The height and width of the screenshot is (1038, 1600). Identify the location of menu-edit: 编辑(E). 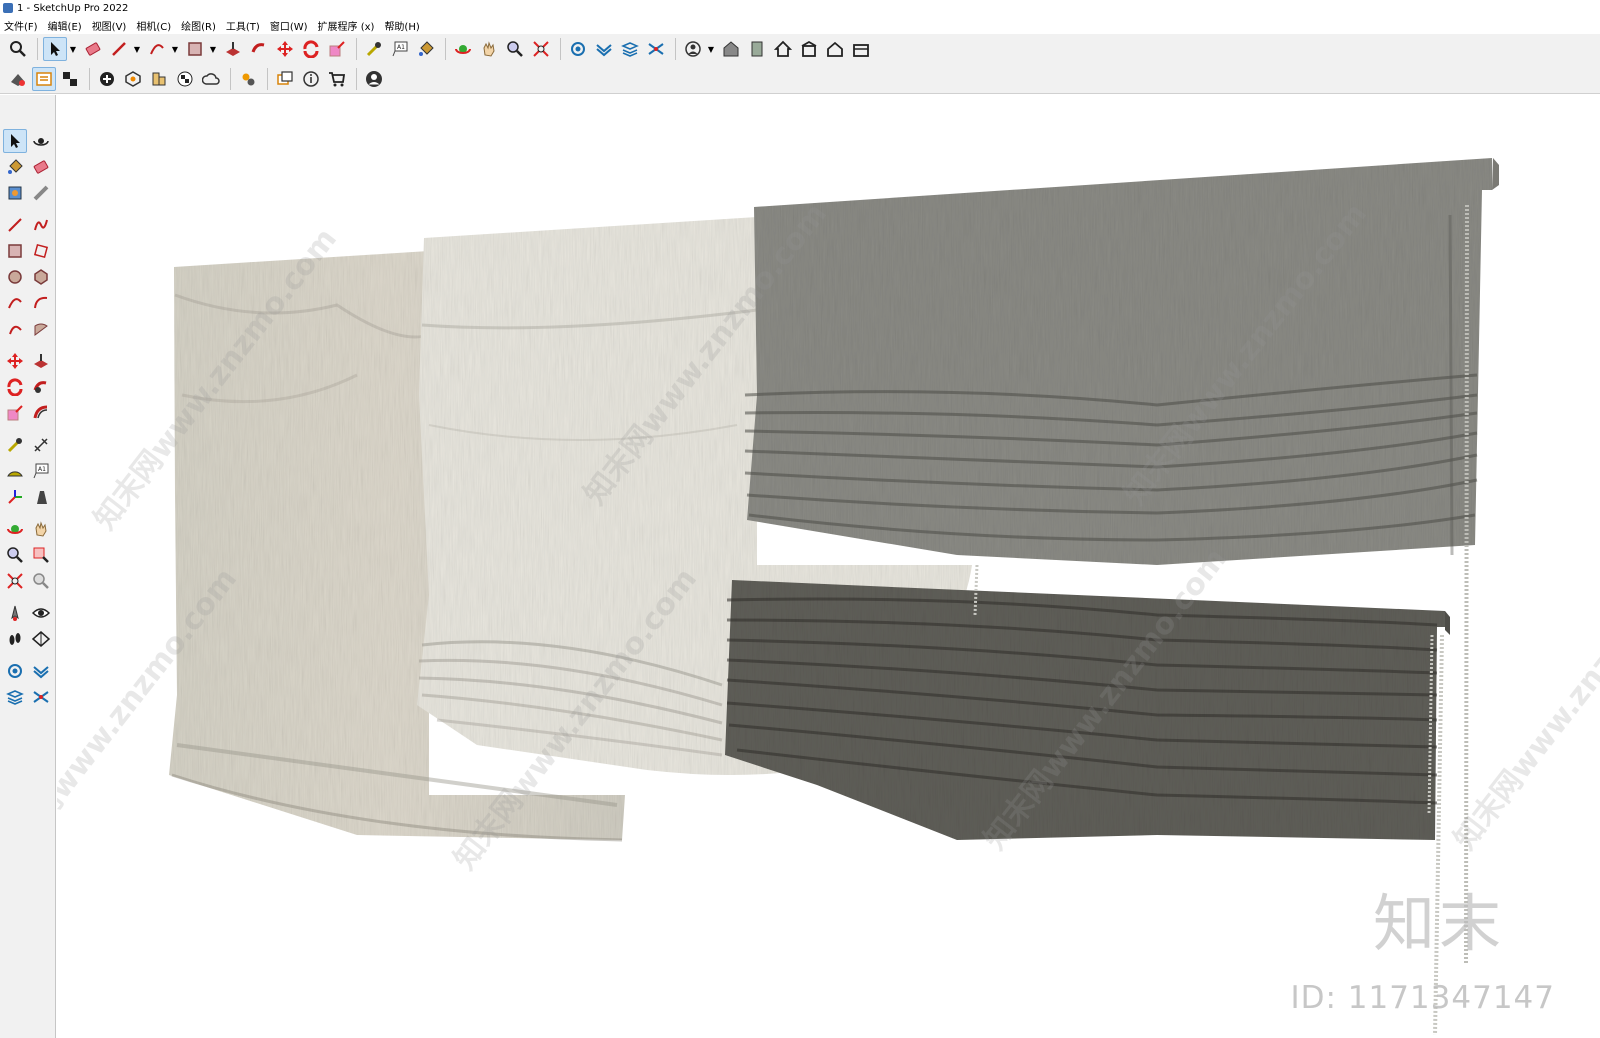
(65, 25).